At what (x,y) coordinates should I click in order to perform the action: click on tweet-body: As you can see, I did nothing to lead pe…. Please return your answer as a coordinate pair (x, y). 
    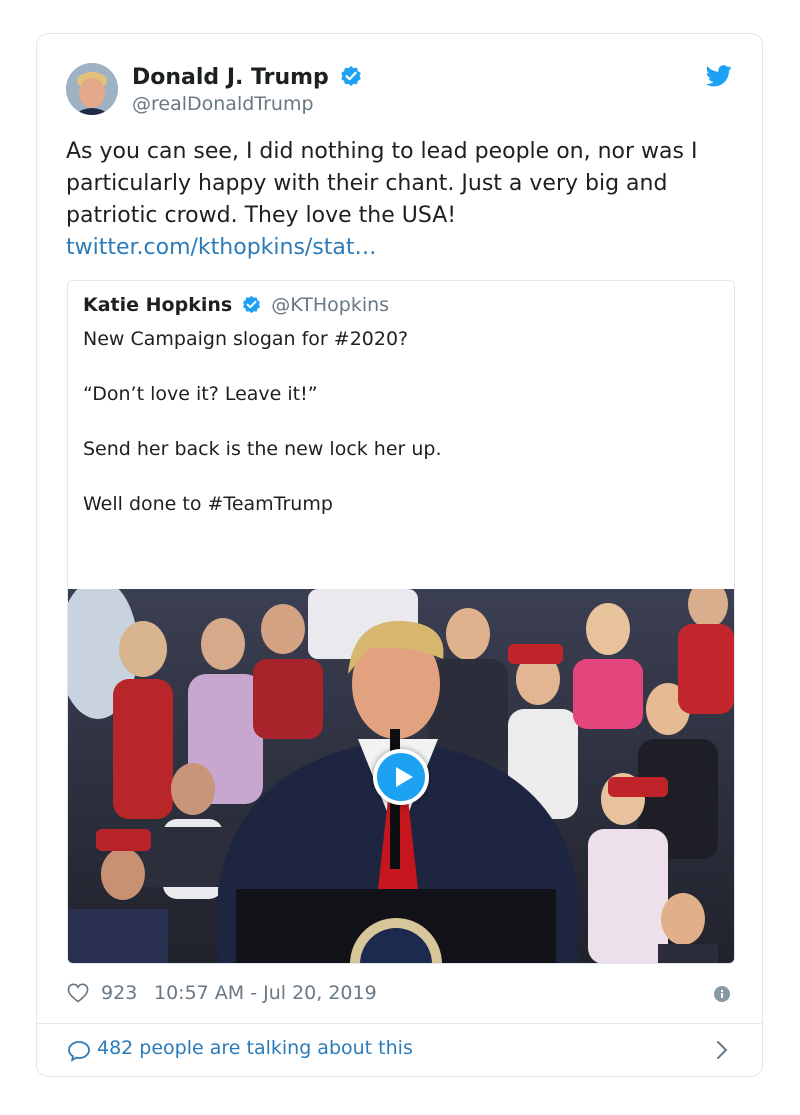
    Looking at the image, I should click on (382, 183).